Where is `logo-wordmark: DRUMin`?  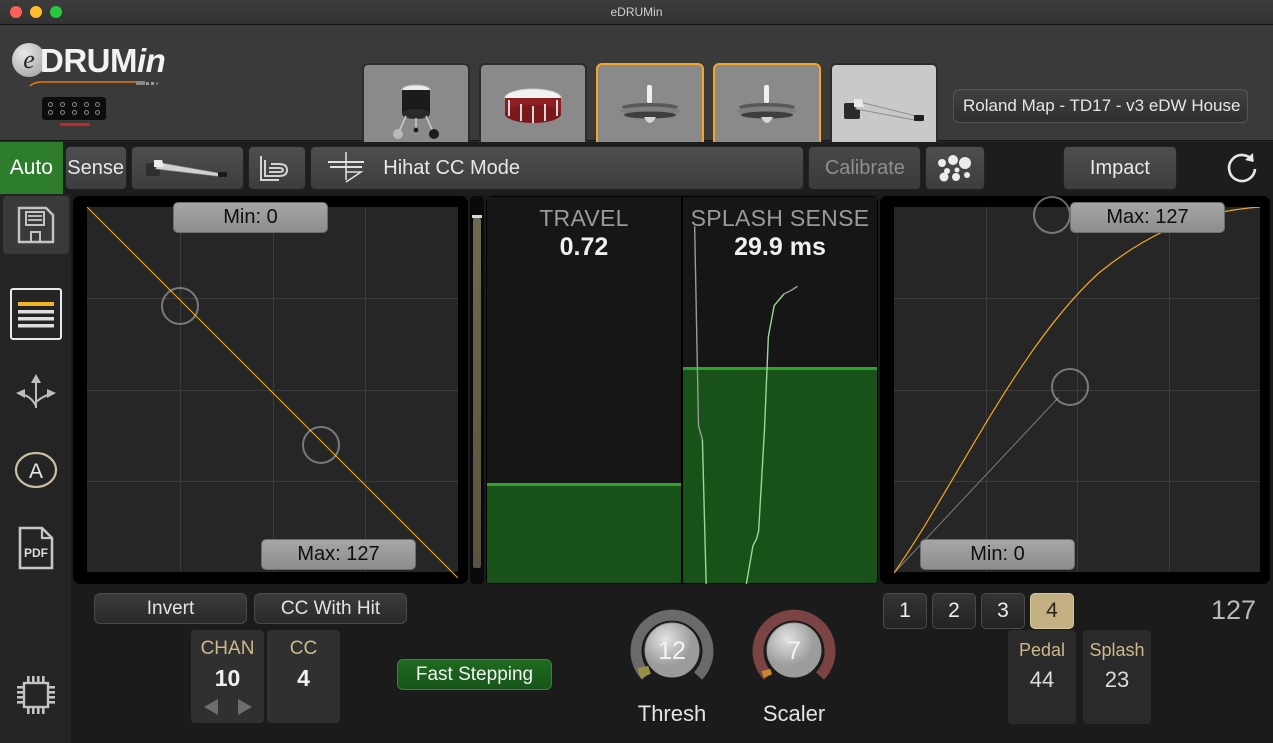 logo-wordmark: DRUMin is located at coordinates (103, 61).